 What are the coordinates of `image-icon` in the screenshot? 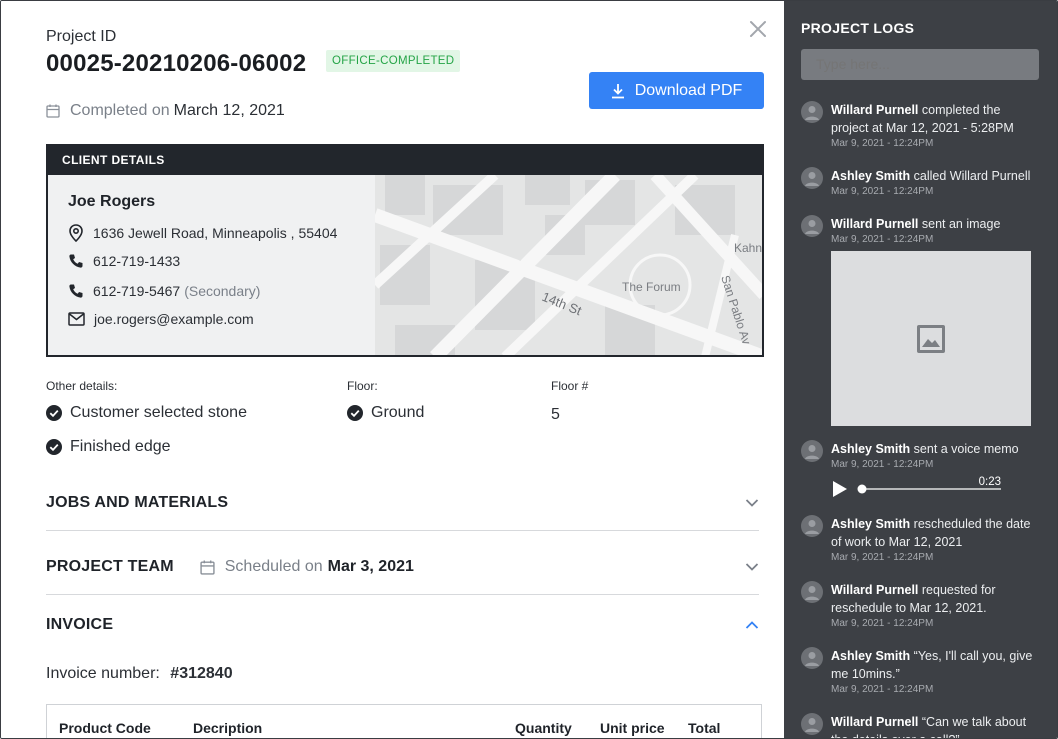 It's located at (931, 338).